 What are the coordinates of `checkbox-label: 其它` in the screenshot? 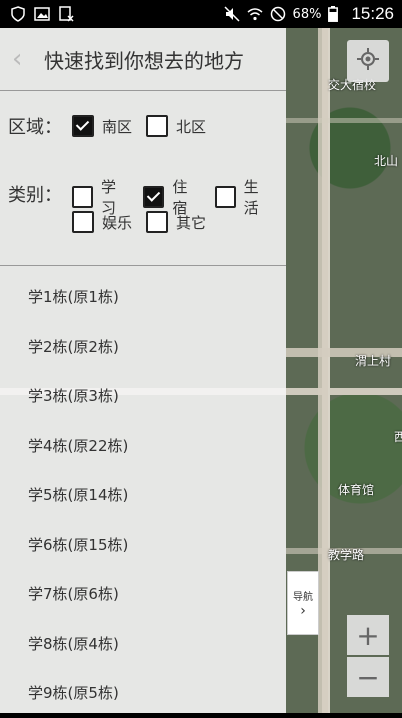 It's located at (191, 222).